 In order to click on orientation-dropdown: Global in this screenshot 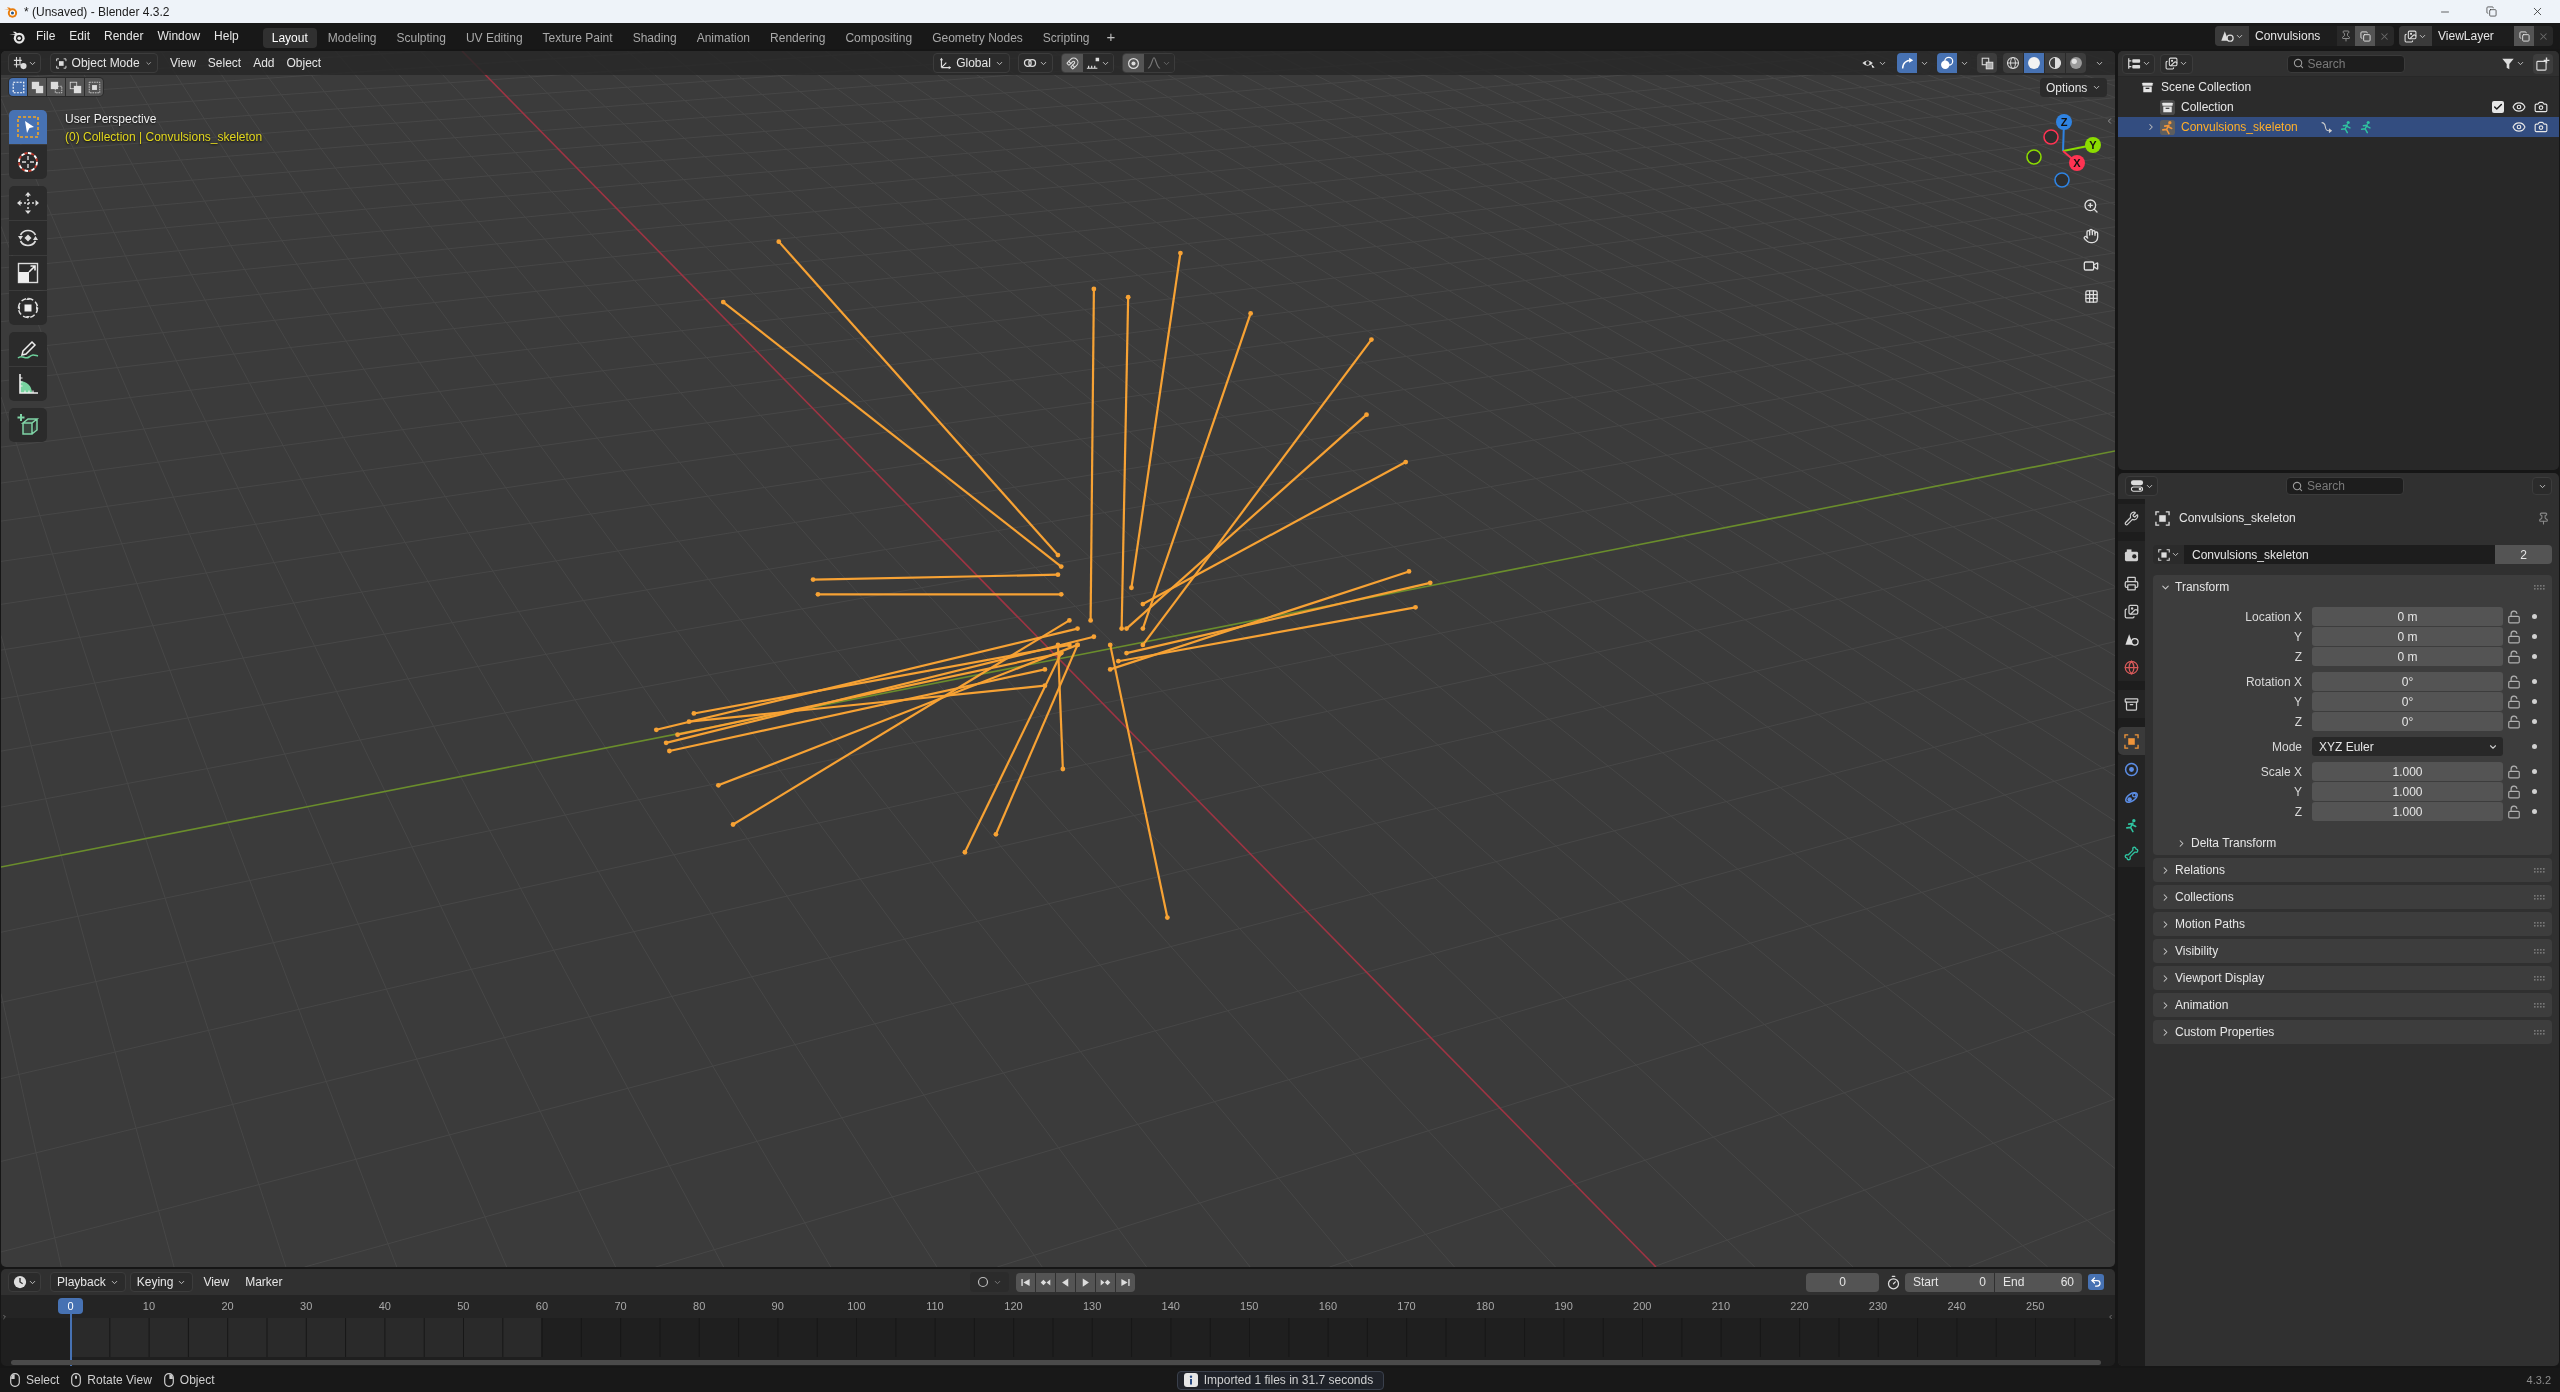, I will do `click(971, 63)`.